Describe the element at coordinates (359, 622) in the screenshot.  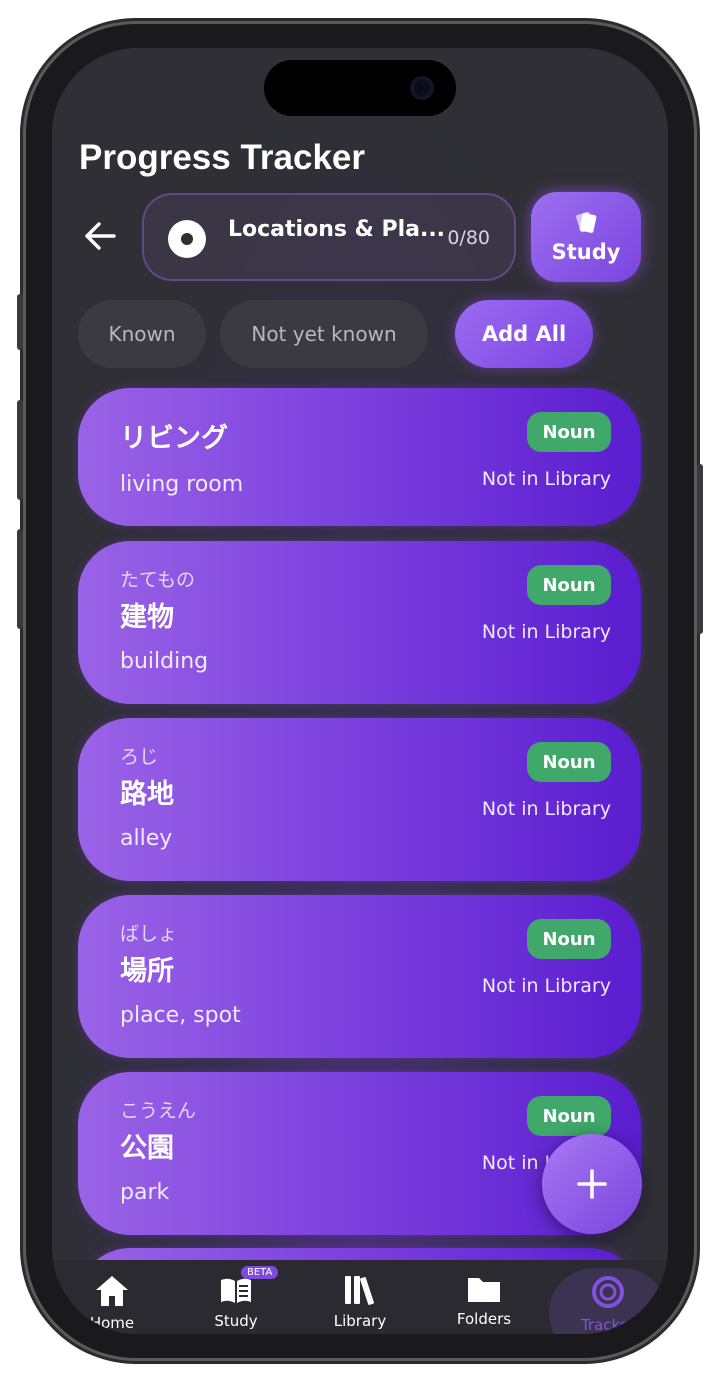
I see `vocab-card: たてもの 建物 building Noun Not in Library` at that location.